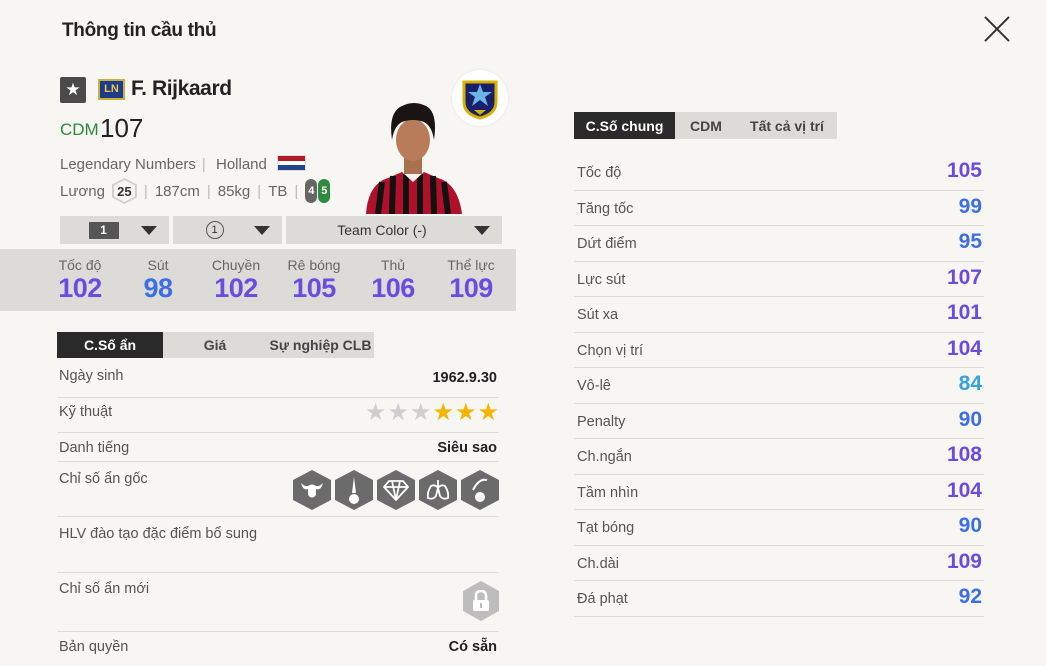 The width and height of the screenshot is (1046, 666). What do you see at coordinates (779, 244) in the screenshot?
I see `attribute-row: Dứt điểm 95` at bounding box center [779, 244].